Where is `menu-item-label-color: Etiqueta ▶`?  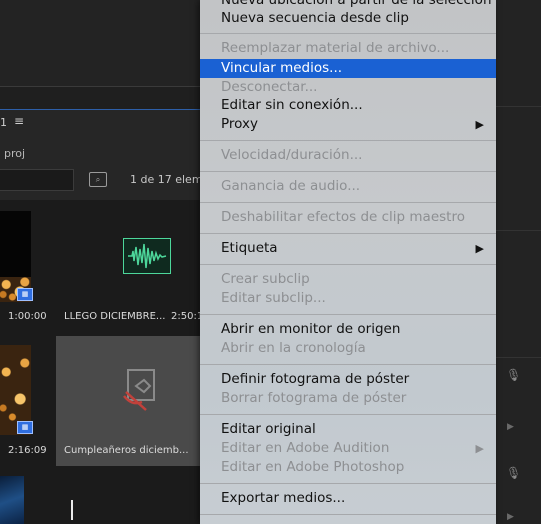 menu-item-label-color: Etiqueta ▶ is located at coordinates (348, 248).